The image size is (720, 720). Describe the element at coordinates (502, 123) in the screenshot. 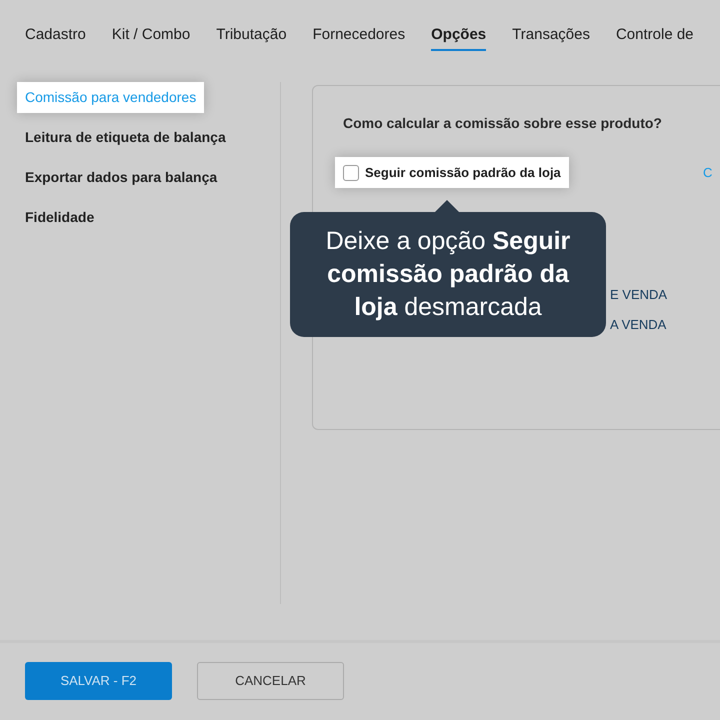

I see `question-text: Como calcular a comissão sobre esse produto?` at that location.